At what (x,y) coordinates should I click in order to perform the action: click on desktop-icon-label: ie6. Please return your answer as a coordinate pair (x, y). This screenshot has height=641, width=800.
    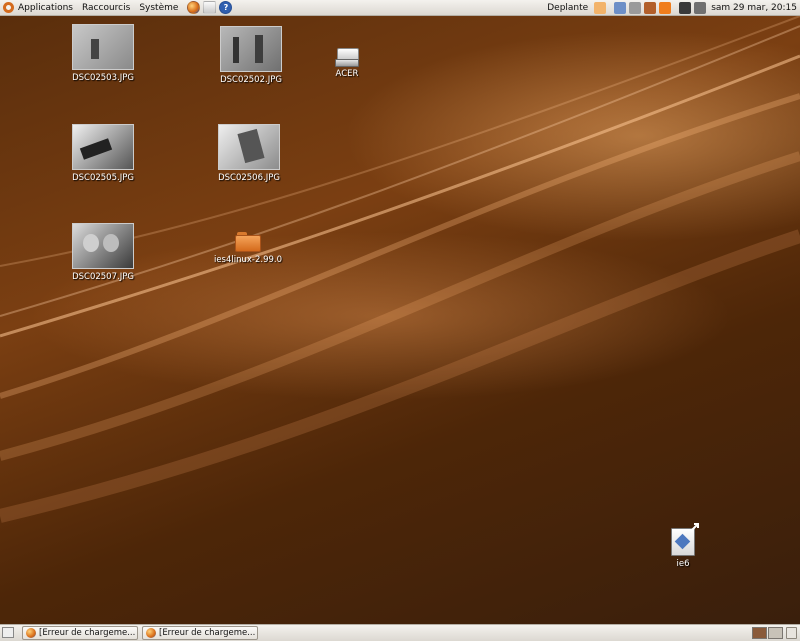
    Looking at the image, I should click on (683, 564).